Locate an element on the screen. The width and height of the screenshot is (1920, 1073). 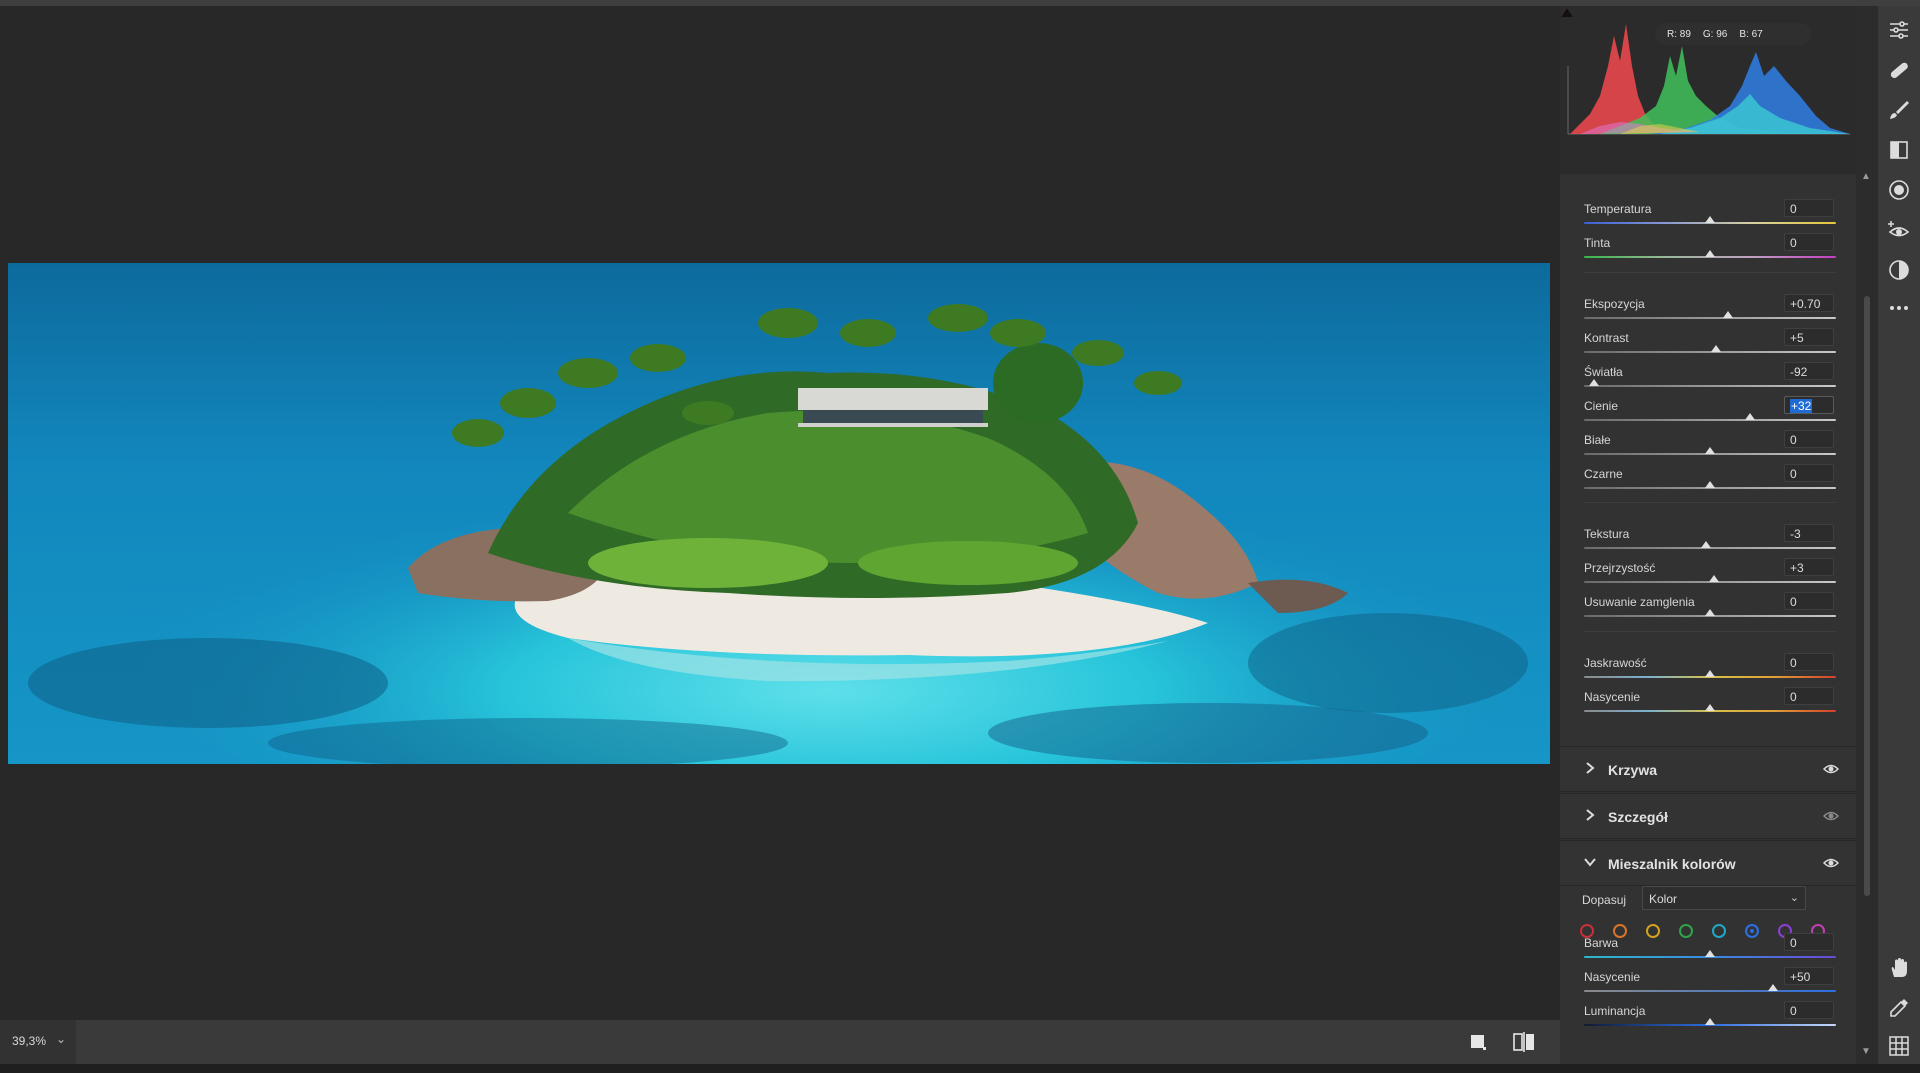
color-mixer-header: Mieszalnik kolorów is located at coordinates (1709, 863).